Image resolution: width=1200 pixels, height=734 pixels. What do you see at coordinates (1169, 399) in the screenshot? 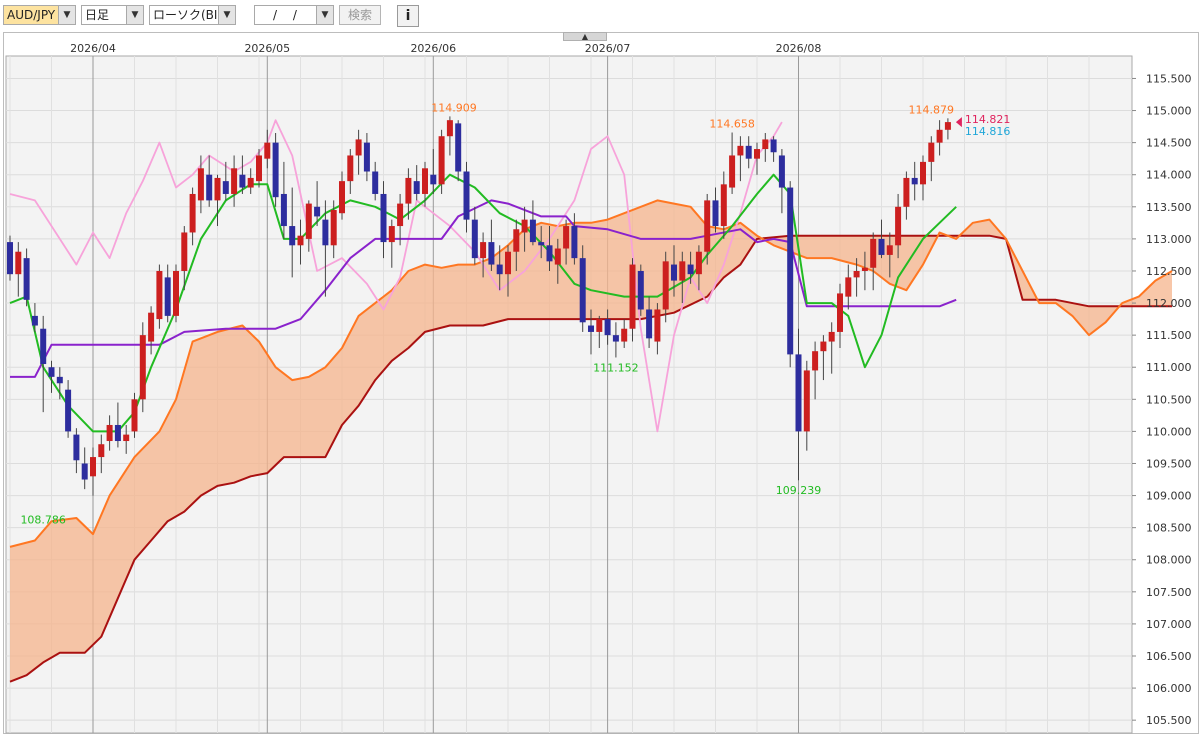
I see `y-tick-label: 110.500` at bounding box center [1169, 399].